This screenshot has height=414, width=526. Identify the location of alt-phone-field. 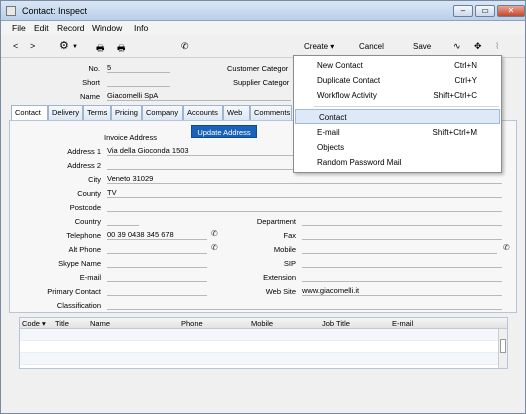
(157, 249).